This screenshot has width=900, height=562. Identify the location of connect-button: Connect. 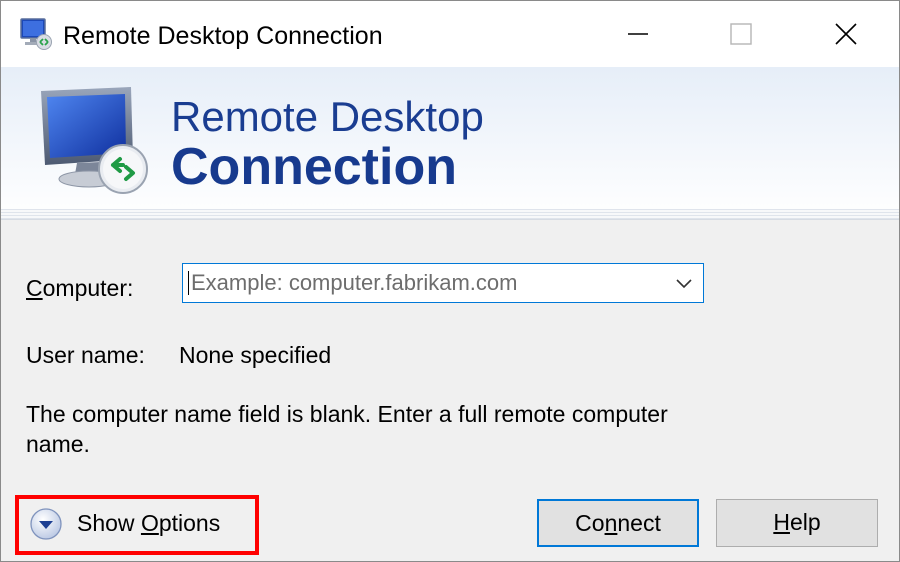
(618, 523).